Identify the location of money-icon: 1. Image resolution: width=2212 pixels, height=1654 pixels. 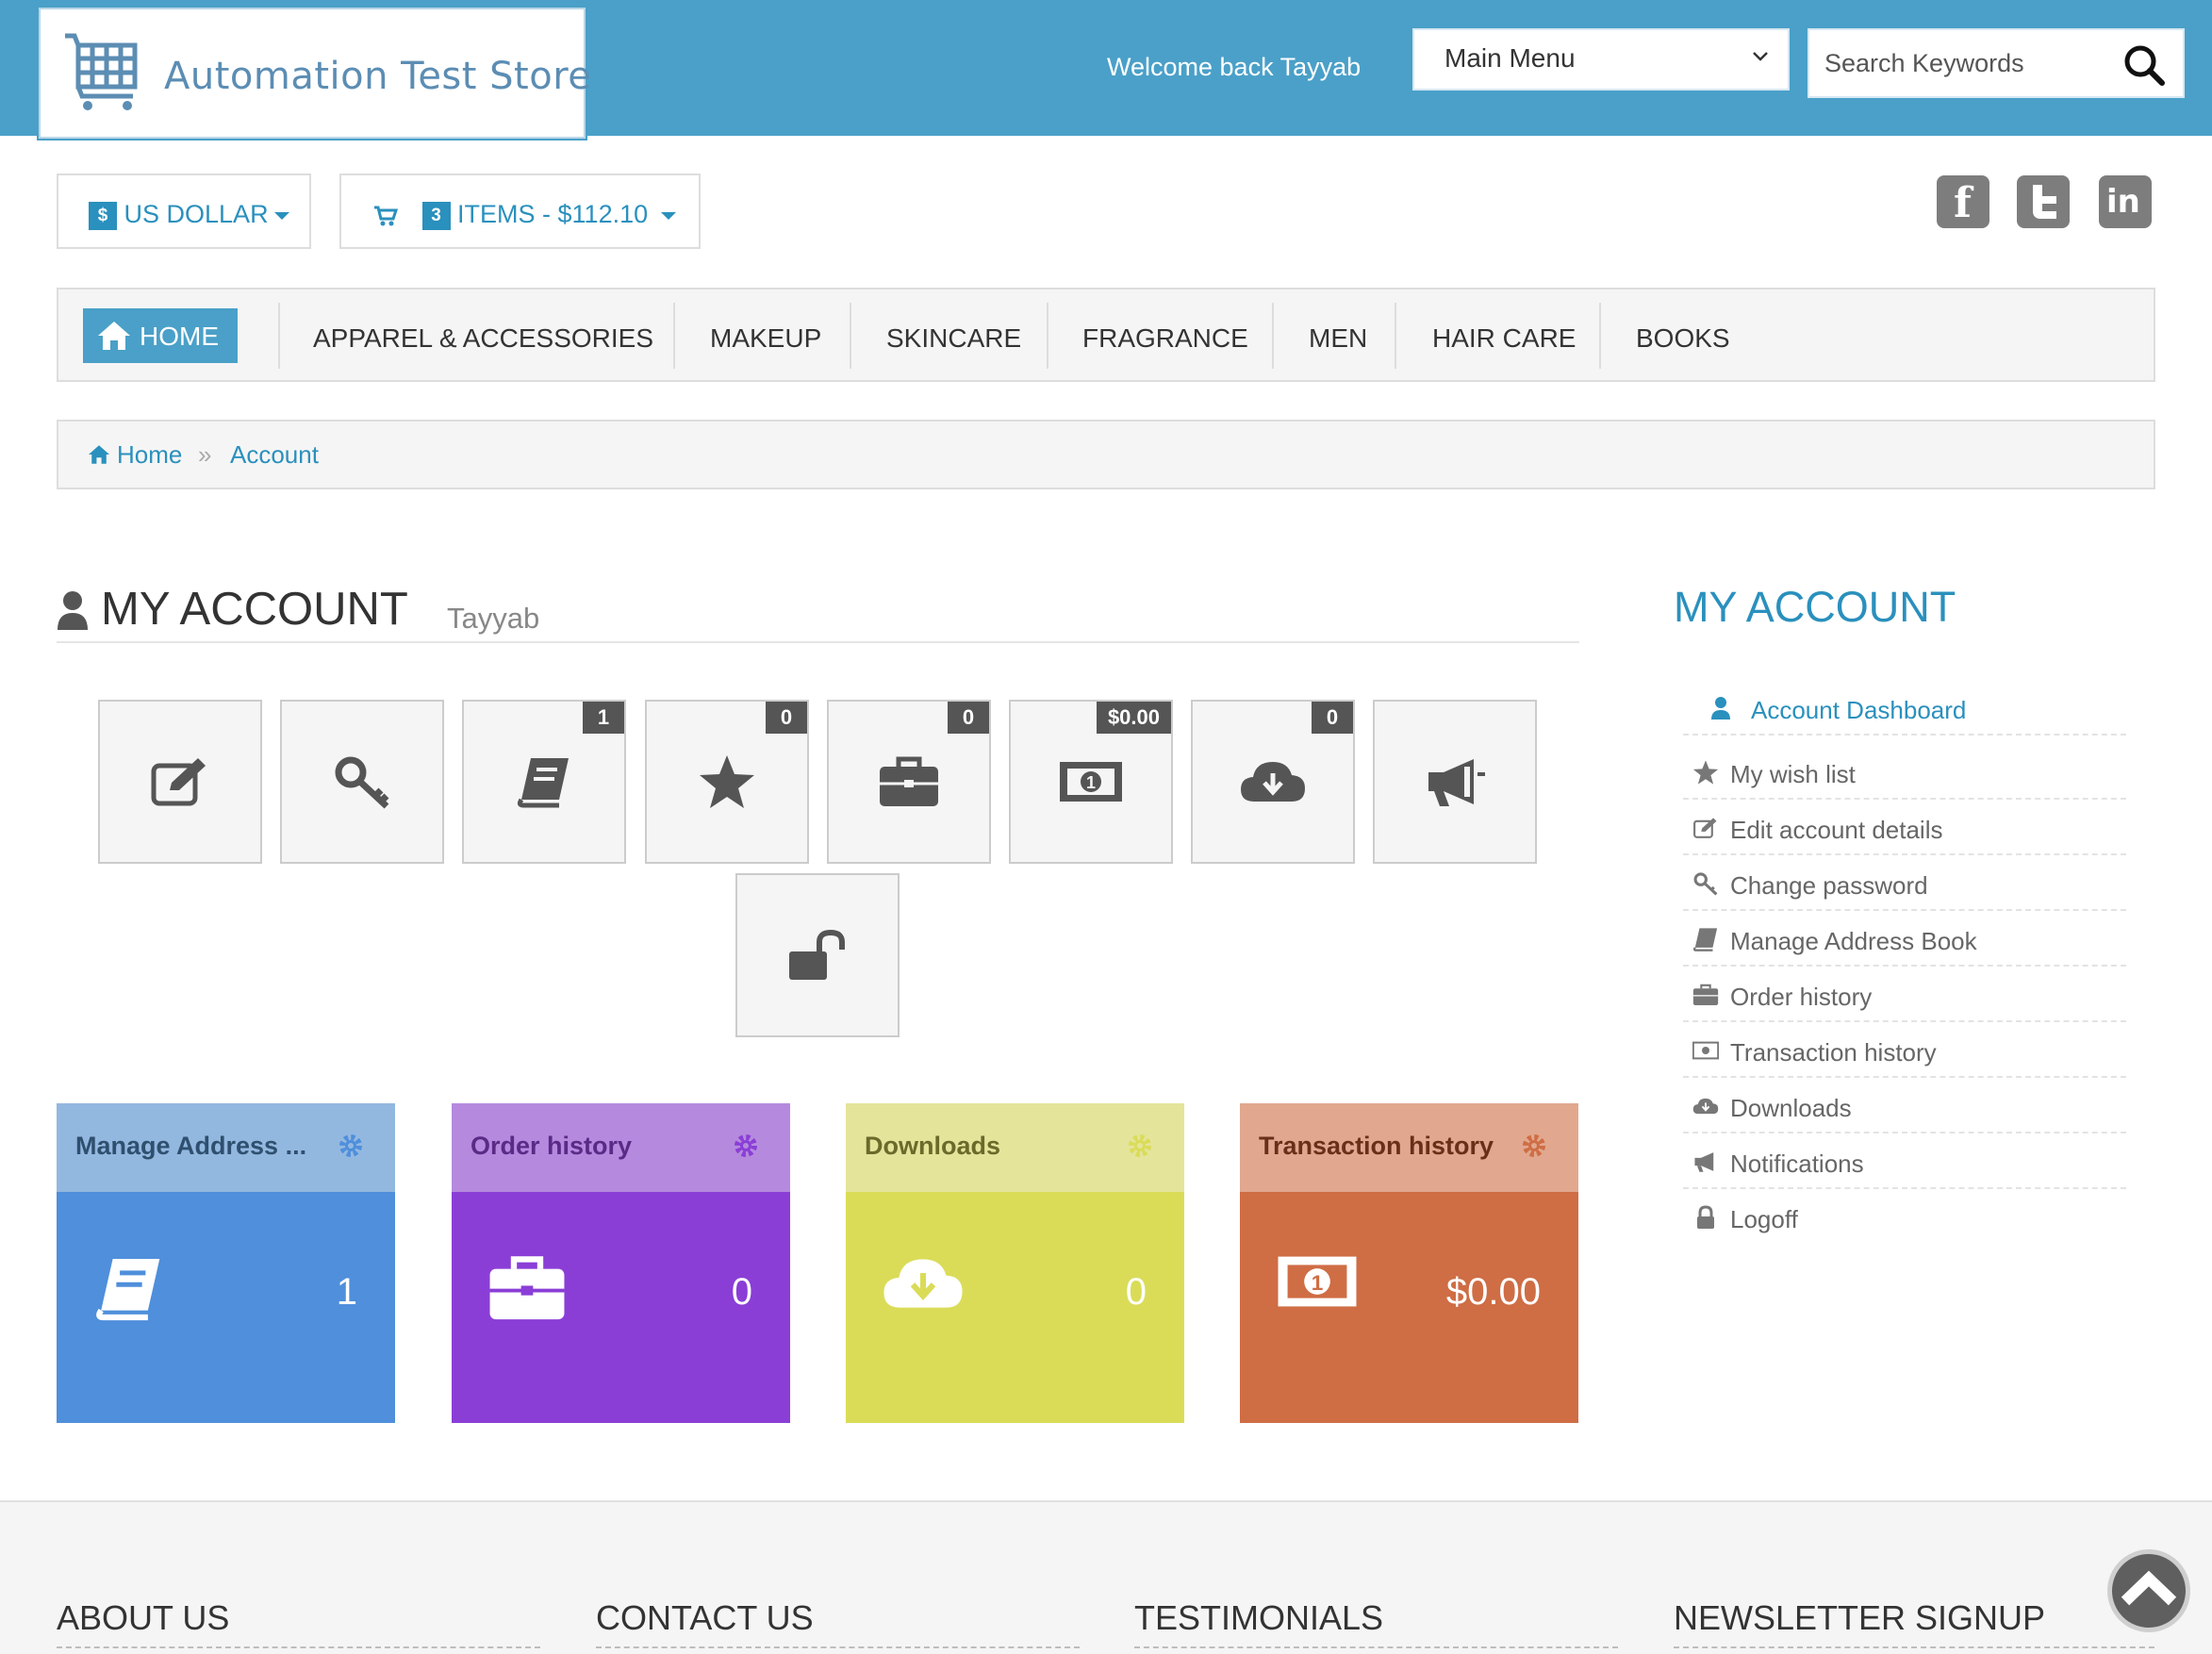
(1317, 1281).